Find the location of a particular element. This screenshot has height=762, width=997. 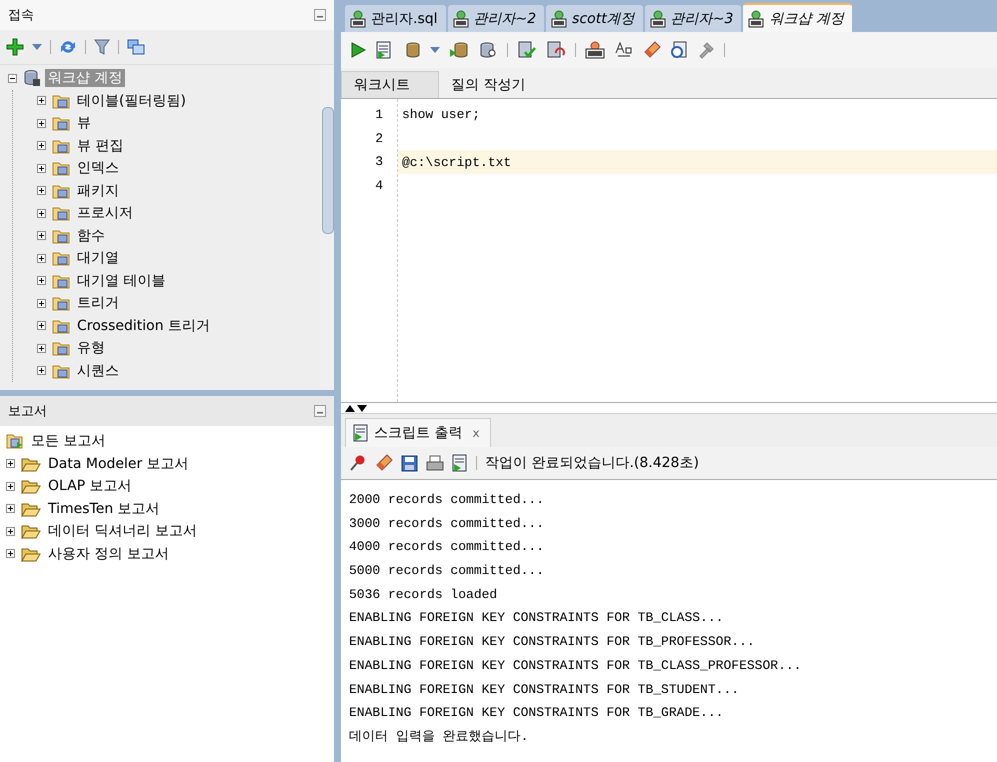

print-icon is located at coordinates (435, 463).